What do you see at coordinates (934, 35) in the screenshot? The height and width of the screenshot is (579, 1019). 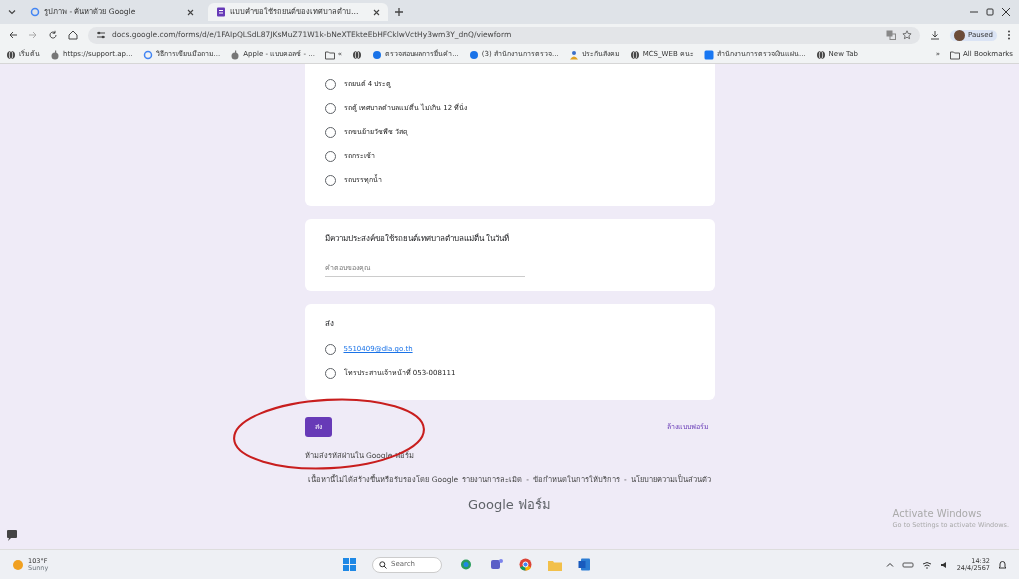 I see `download-icon` at bounding box center [934, 35].